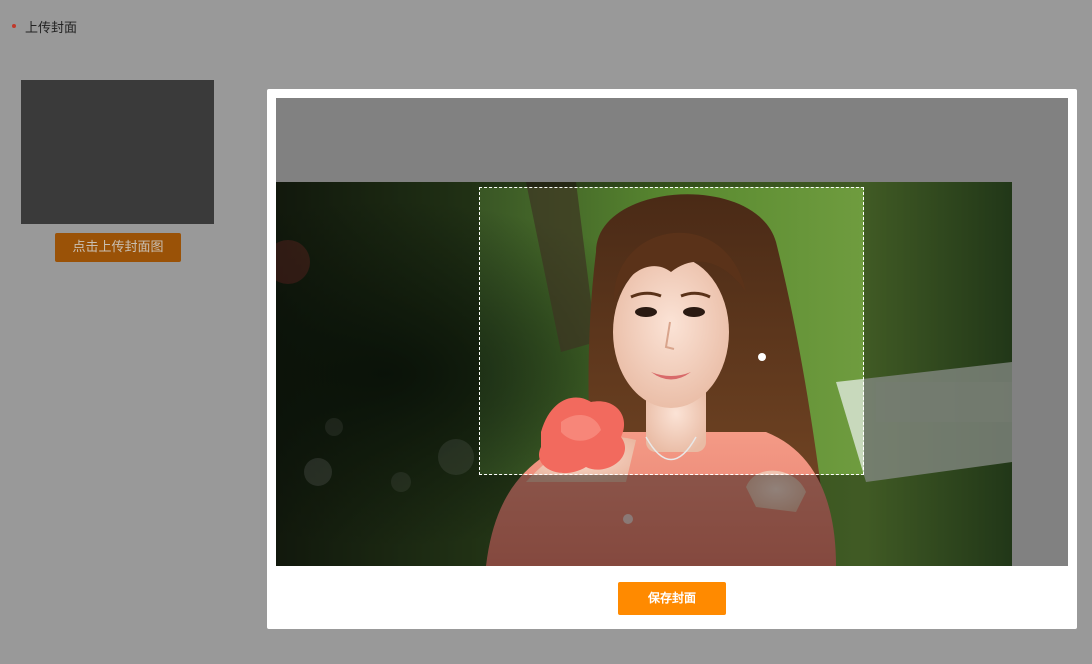 This screenshot has width=1092, height=664. Describe the element at coordinates (672, 598) in the screenshot. I see `save-cover-button: 保存封面` at that location.